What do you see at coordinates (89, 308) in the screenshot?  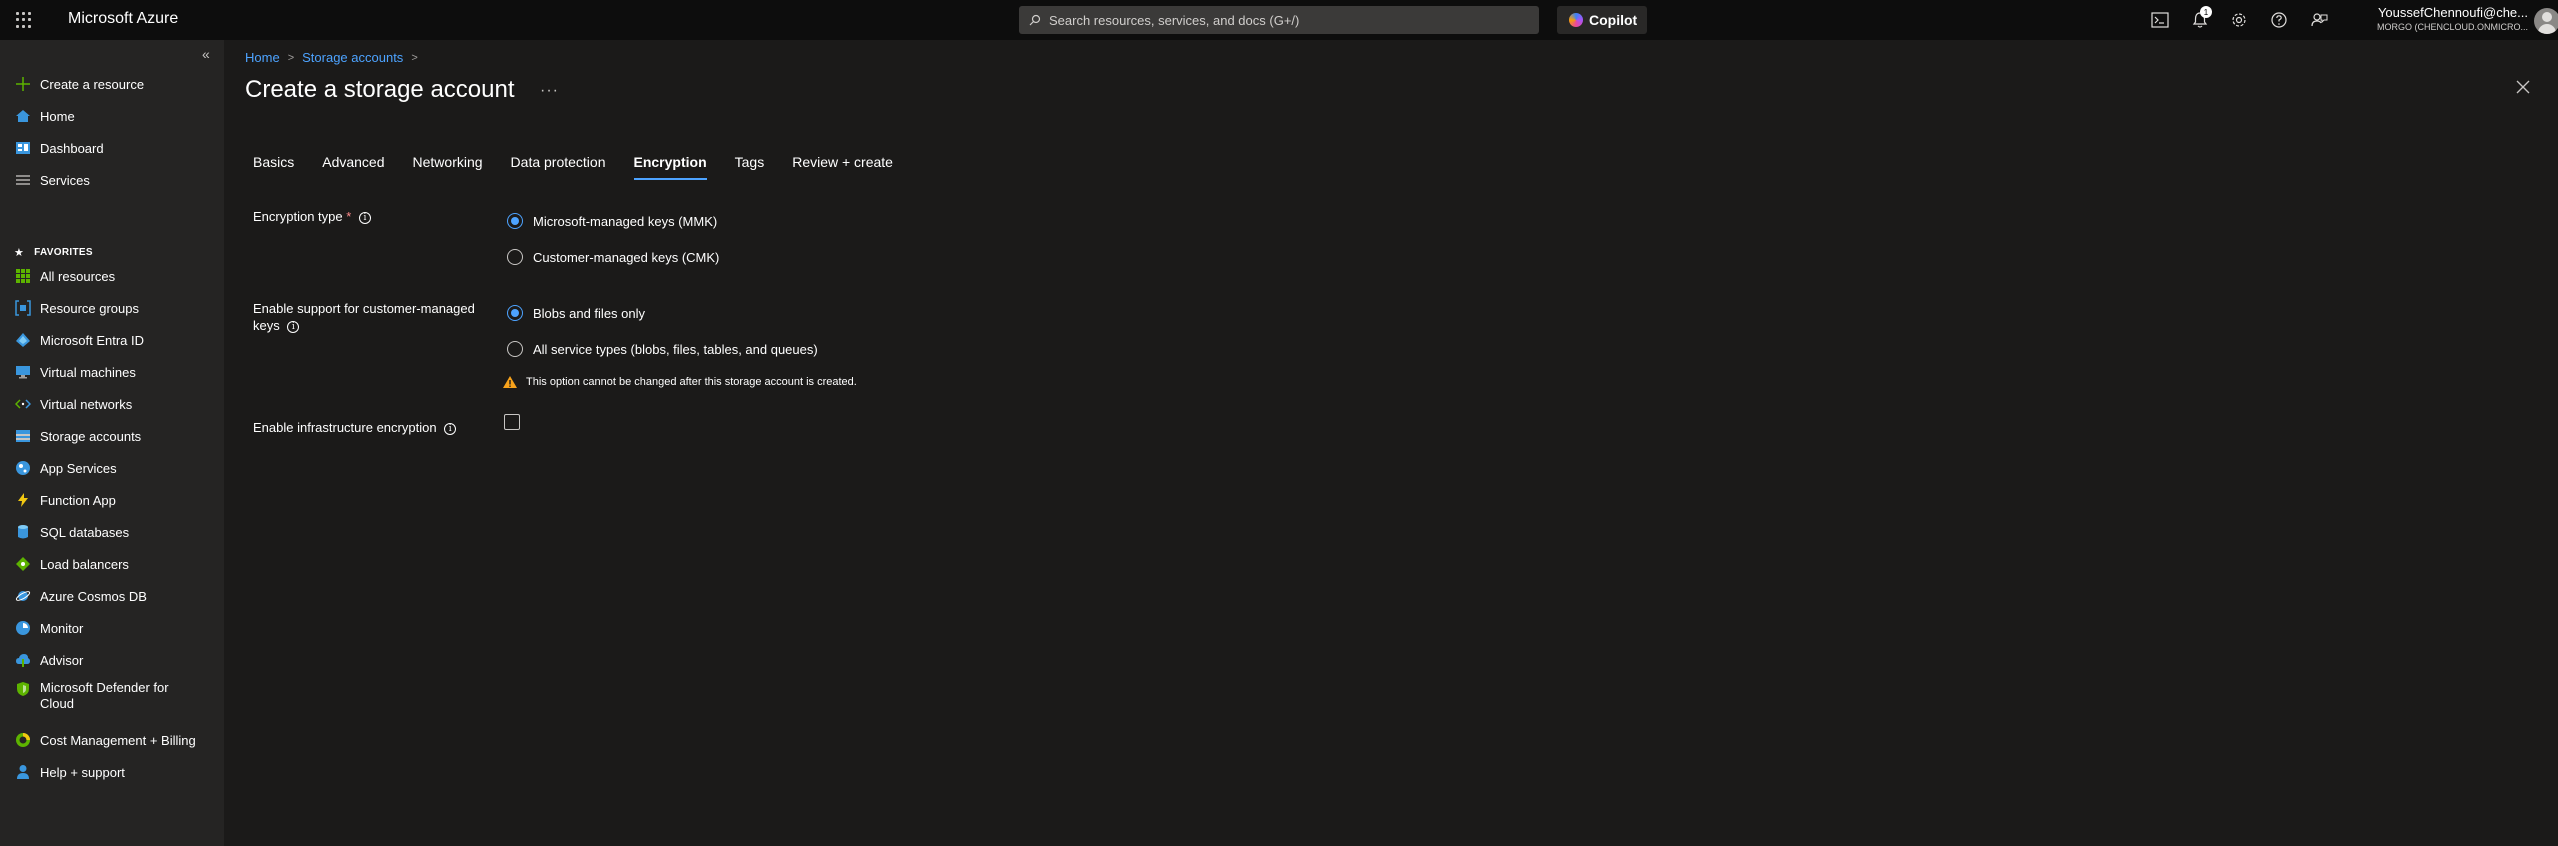 I see `sidebar-item-label: Resource groups` at bounding box center [89, 308].